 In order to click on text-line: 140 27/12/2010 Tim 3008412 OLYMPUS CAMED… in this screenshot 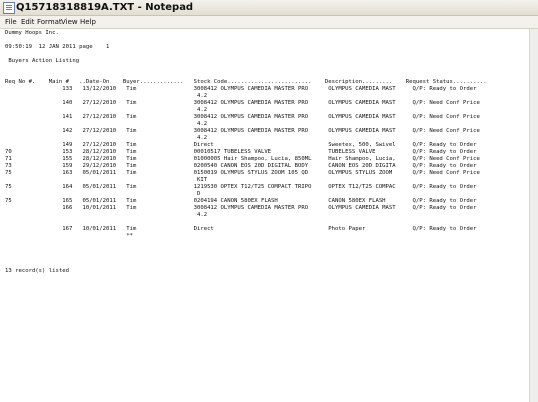, I will do `click(242, 103)`.